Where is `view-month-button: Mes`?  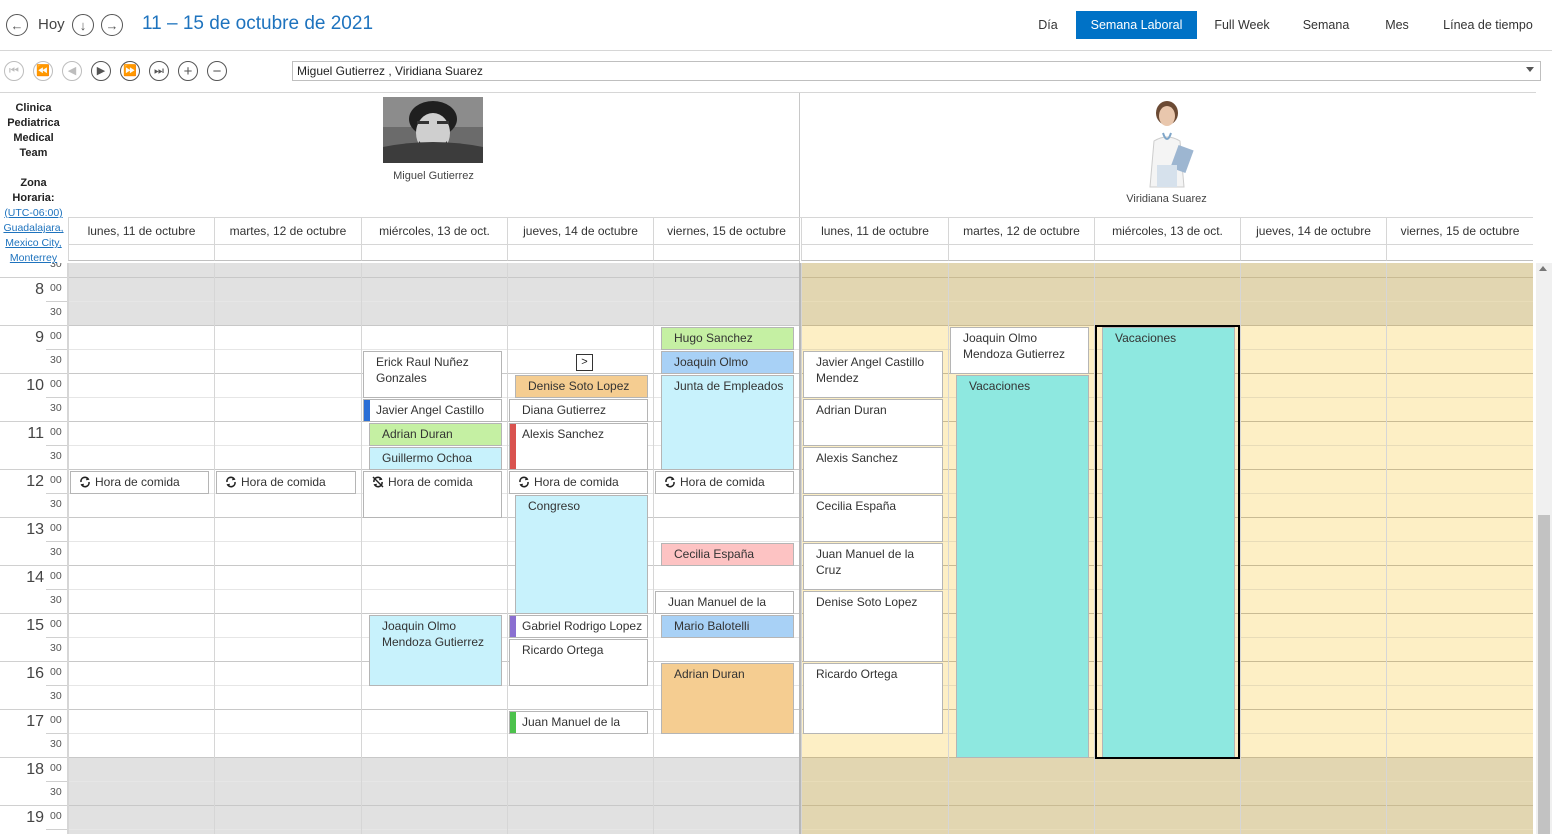 view-month-button: Mes is located at coordinates (1397, 25).